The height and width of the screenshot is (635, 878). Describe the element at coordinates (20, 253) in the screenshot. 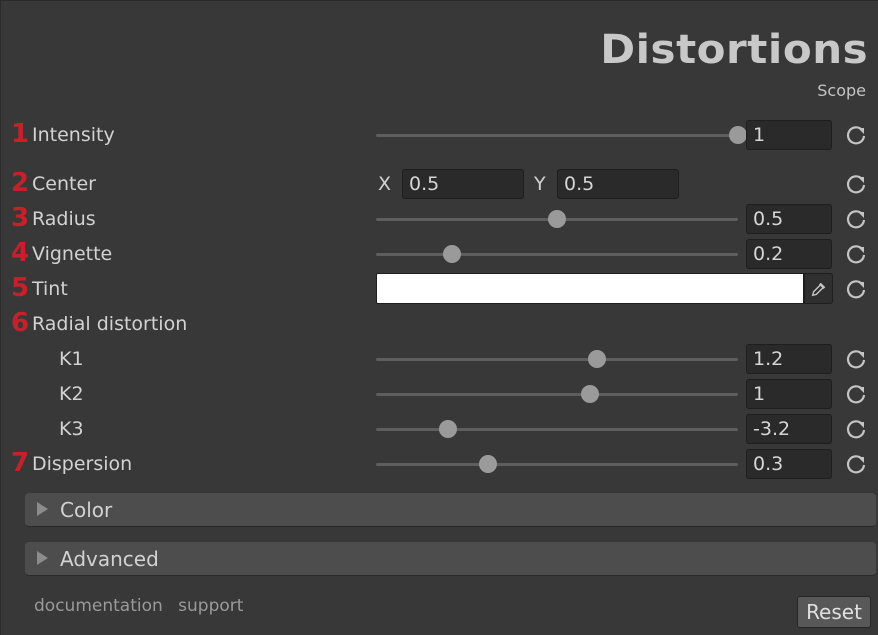

I see `number-badge: 4` at that location.